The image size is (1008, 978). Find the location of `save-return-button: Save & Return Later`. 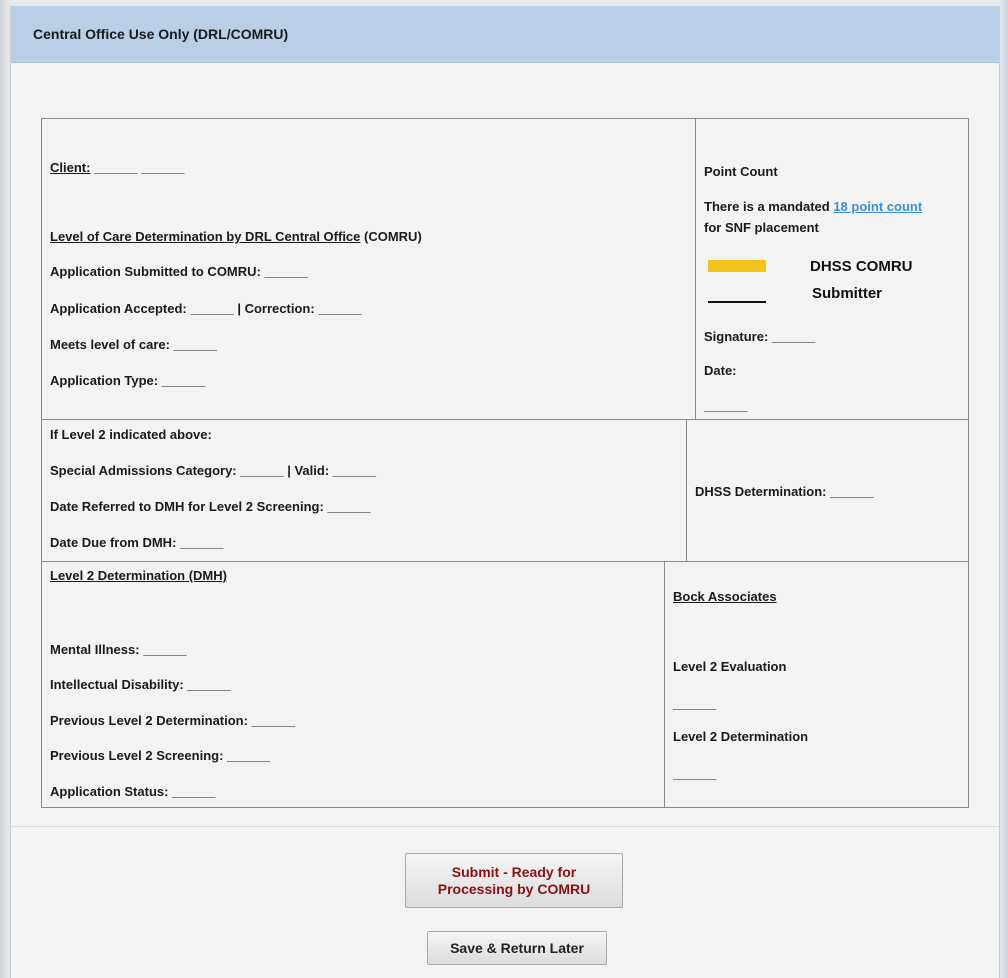

save-return-button: Save & Return Later is located at coordinates (517, 948).